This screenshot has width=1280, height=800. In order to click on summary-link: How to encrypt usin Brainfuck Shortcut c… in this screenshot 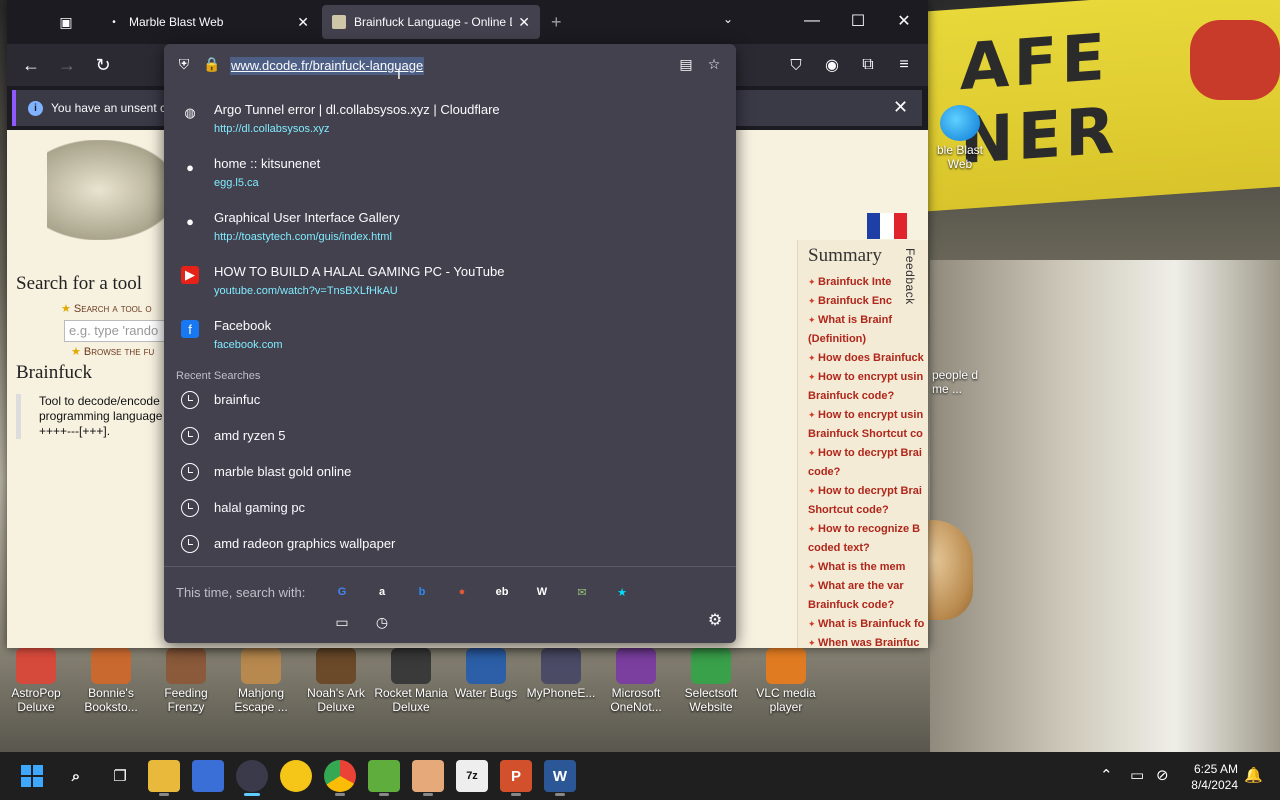, I will do `click(868, 425)`.